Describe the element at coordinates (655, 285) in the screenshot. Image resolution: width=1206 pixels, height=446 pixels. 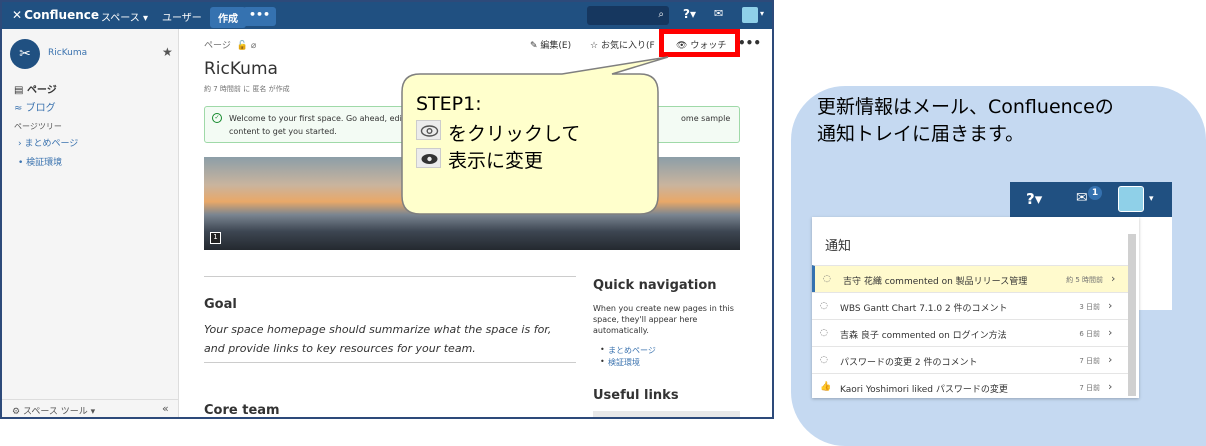
I see `quick-navigation-heading: Quick navigation` at that location.